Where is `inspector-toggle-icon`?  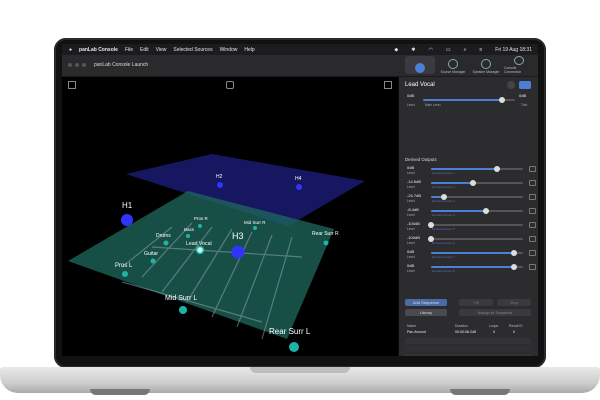 inspector-toggle-icon is located at coordinates (388, 85).